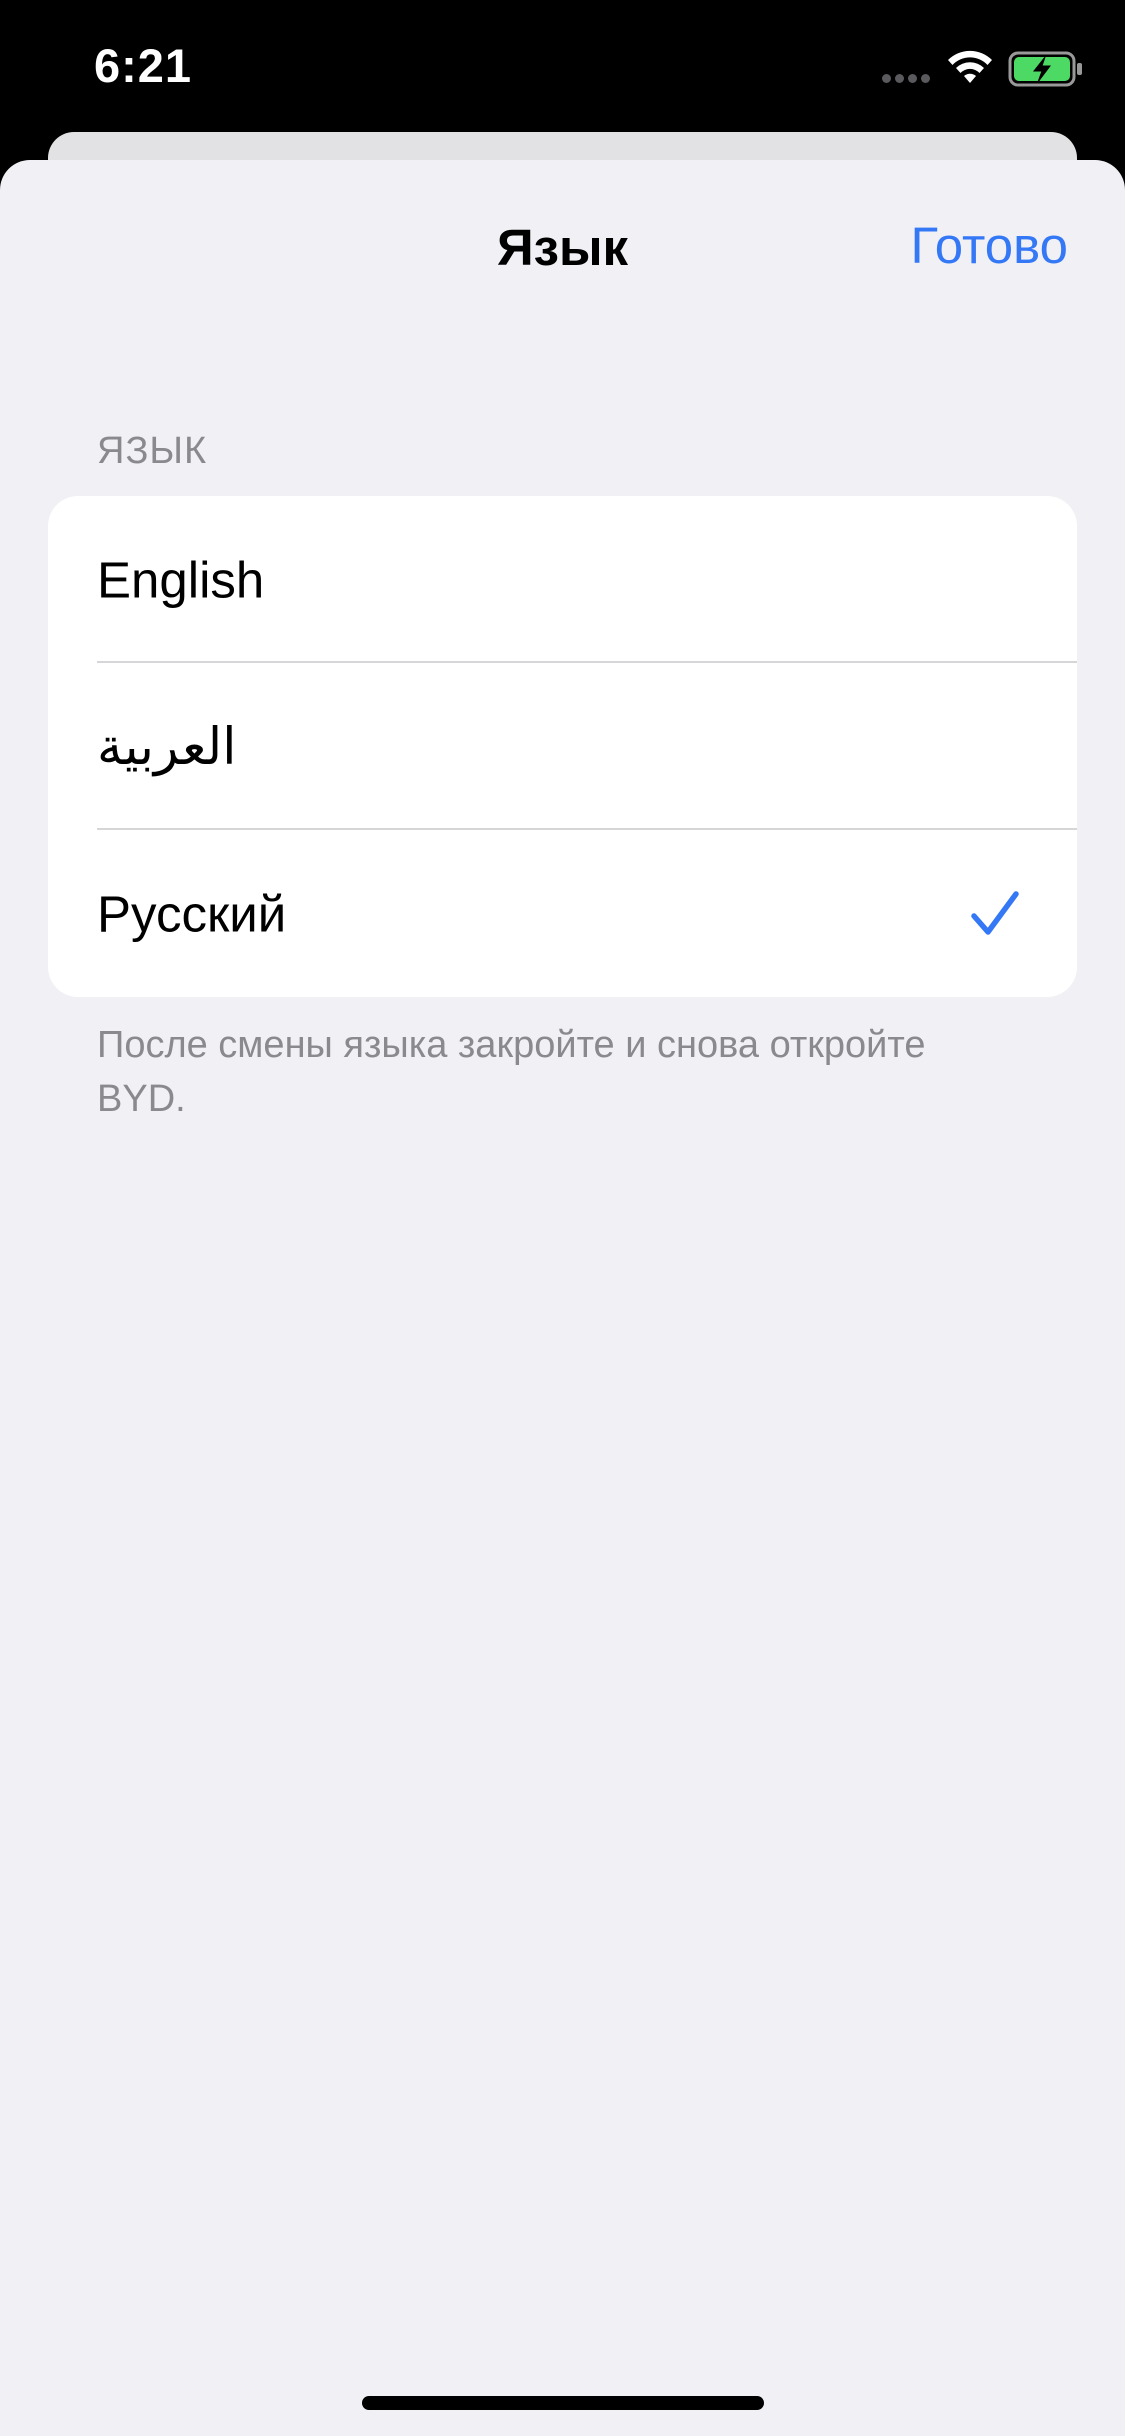 This screenshot has height=2436, width=1125. What do you see at coordinates (562, 913) in the screenshot?
I see `language-option-russian: Русский` at bounding box center [562, 913].